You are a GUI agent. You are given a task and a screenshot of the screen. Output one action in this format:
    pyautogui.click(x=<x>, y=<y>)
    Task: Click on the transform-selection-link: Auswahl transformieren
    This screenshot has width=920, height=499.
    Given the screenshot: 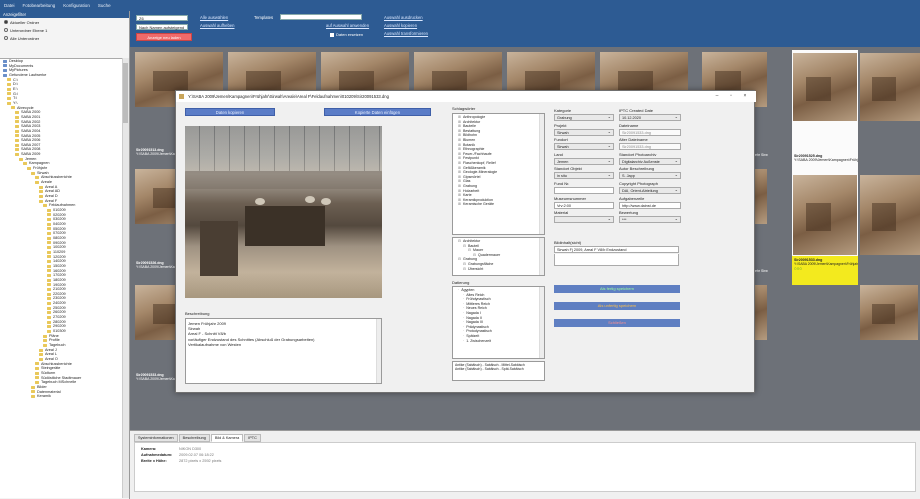 What is the action you would take?
    pyautogui.click(x=406, y=33)
    